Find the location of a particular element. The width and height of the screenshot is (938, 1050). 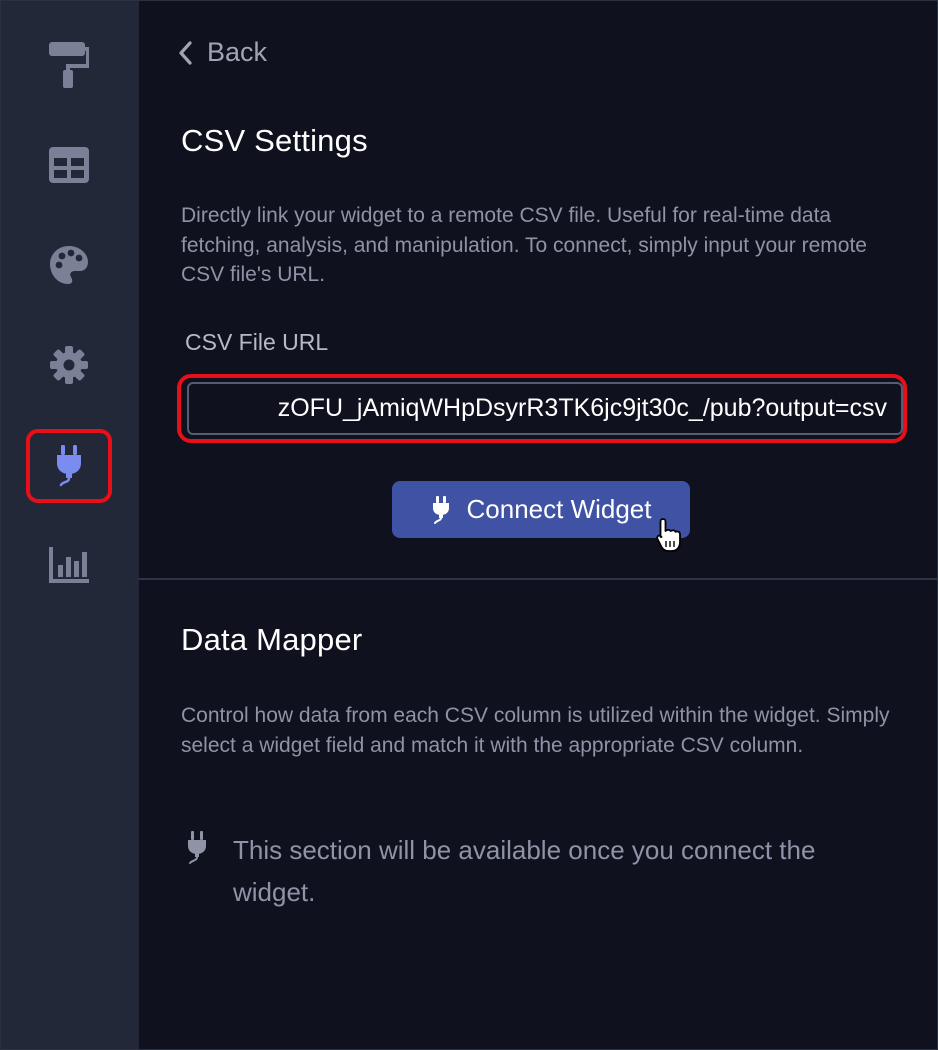

sidebar-item-data-source is located at coordinates (69, 466).